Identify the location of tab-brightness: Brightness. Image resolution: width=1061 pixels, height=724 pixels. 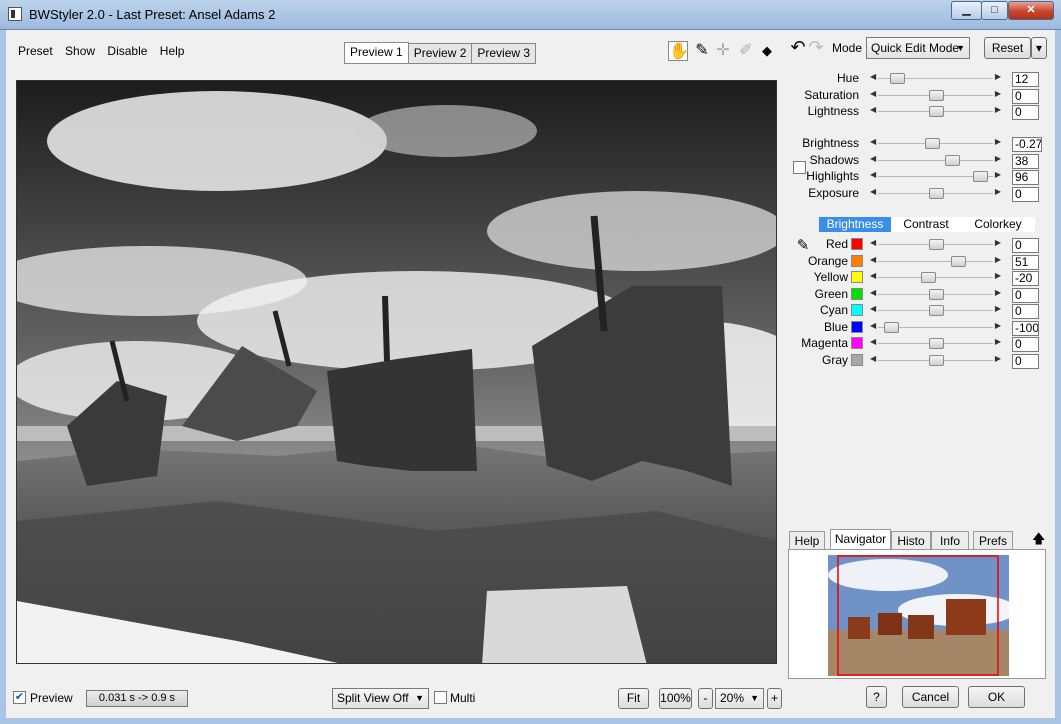
(855, 224).